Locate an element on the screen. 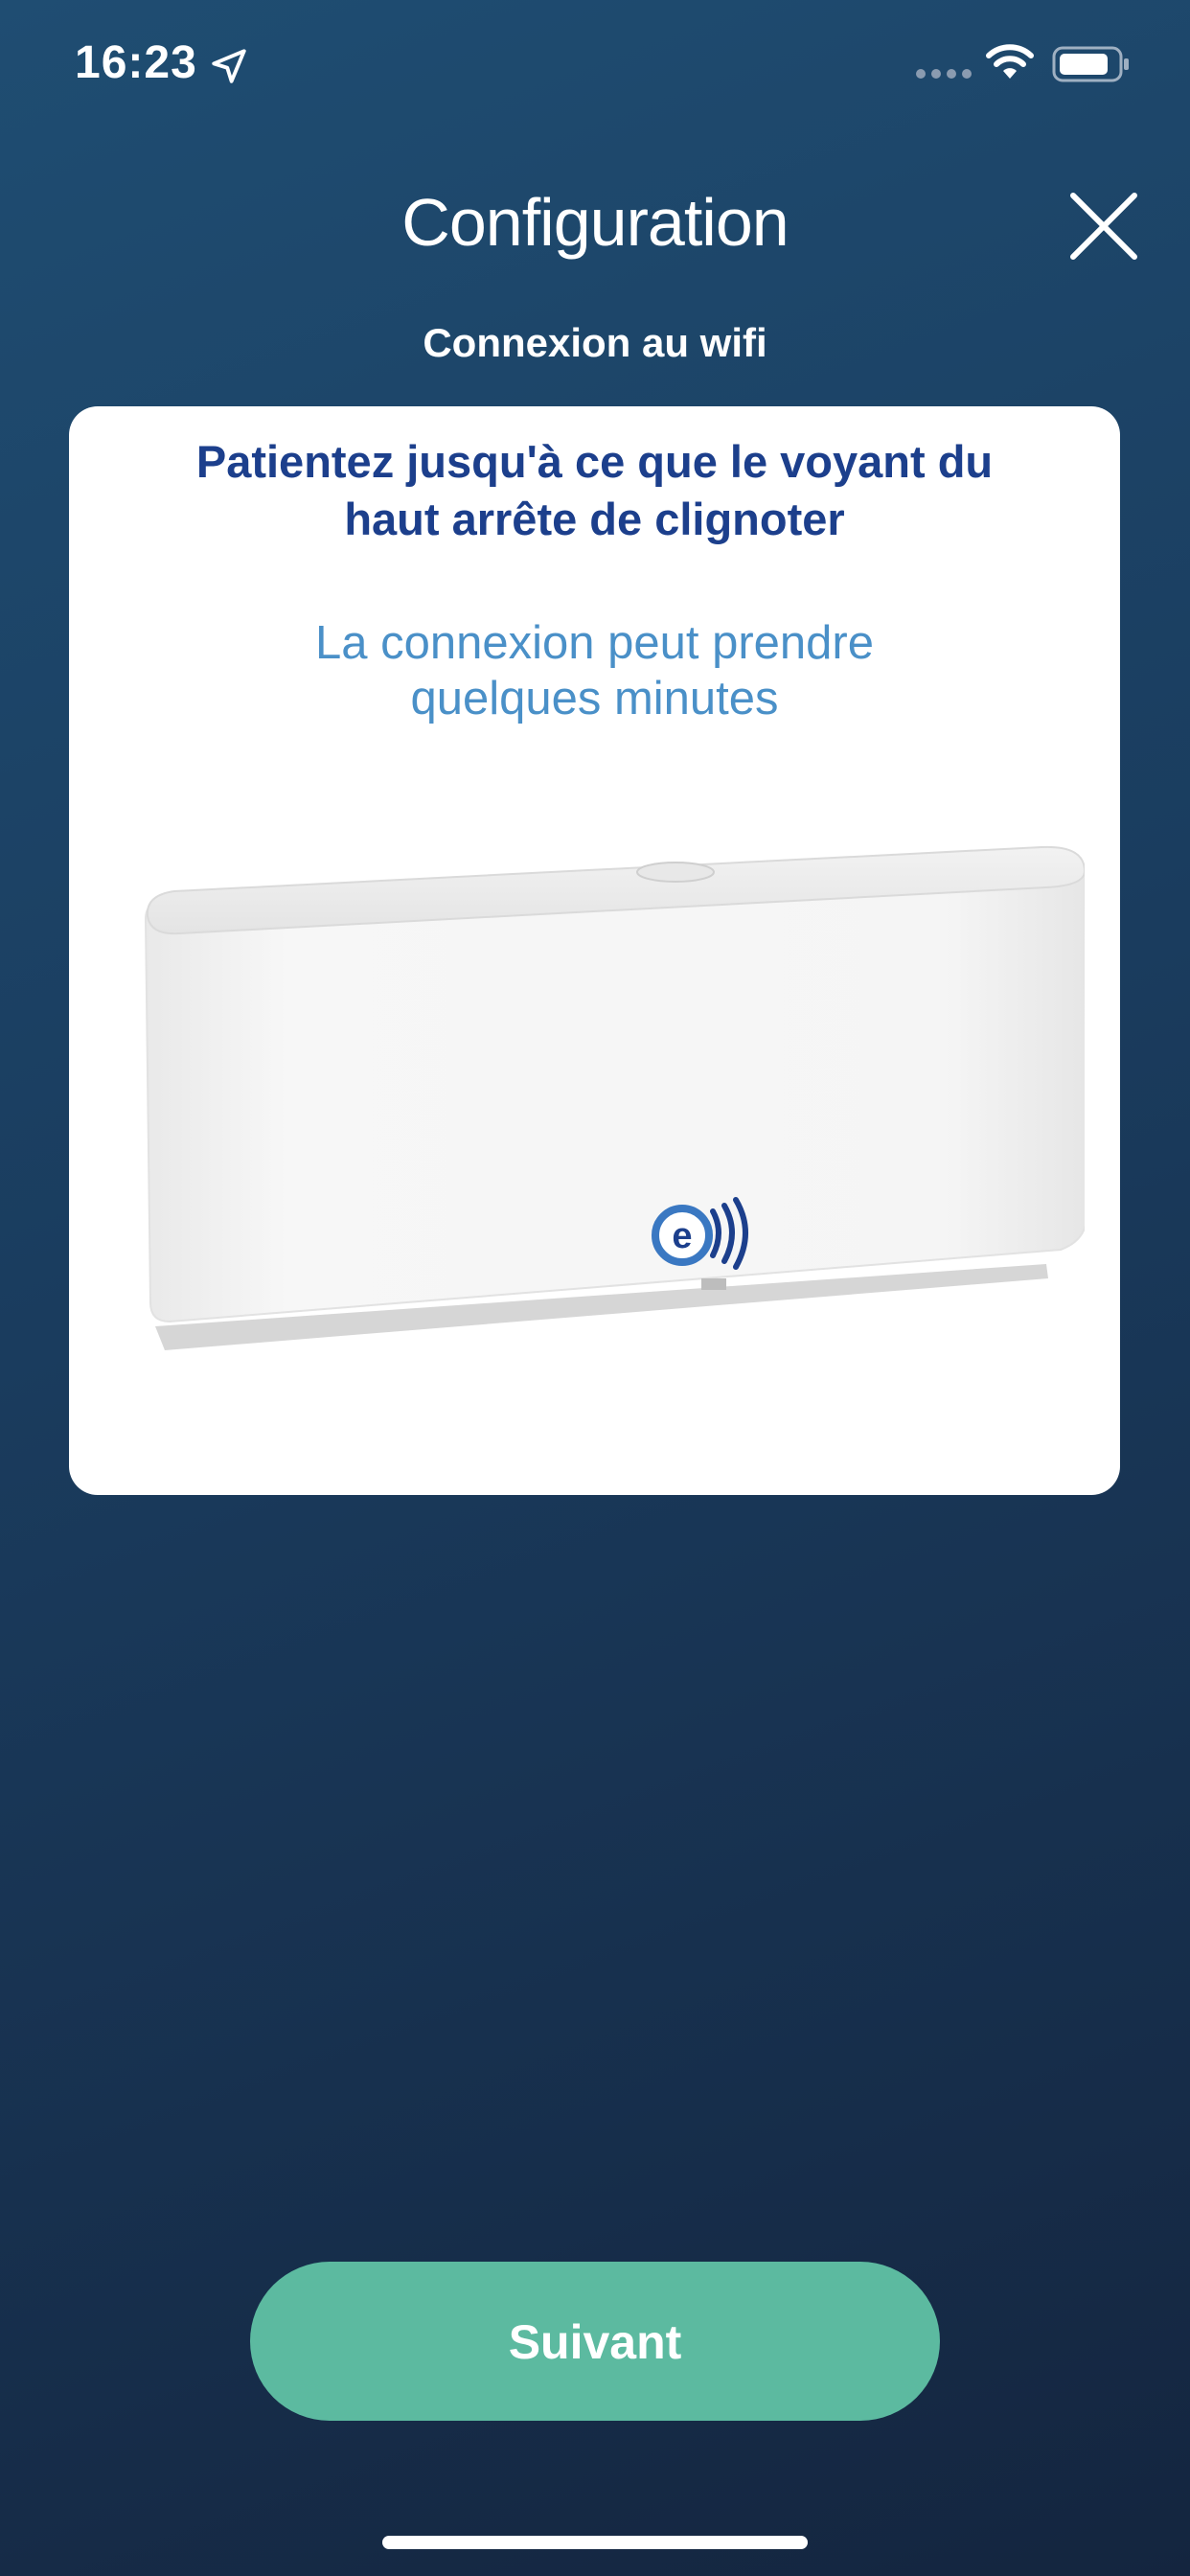  cellular-signal-icon is located at coordinates (944, 74).